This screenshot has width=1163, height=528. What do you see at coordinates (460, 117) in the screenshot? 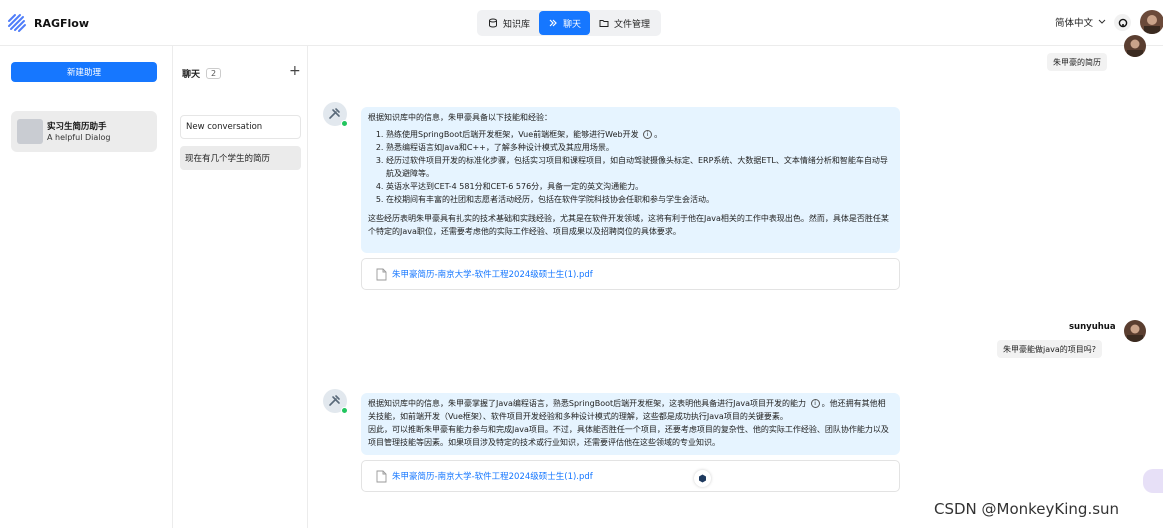
I see `bot-message-intro: 根据知识库中的信息，朱甲豪具备以下技能和经验：` at bounding box center [460, 117].